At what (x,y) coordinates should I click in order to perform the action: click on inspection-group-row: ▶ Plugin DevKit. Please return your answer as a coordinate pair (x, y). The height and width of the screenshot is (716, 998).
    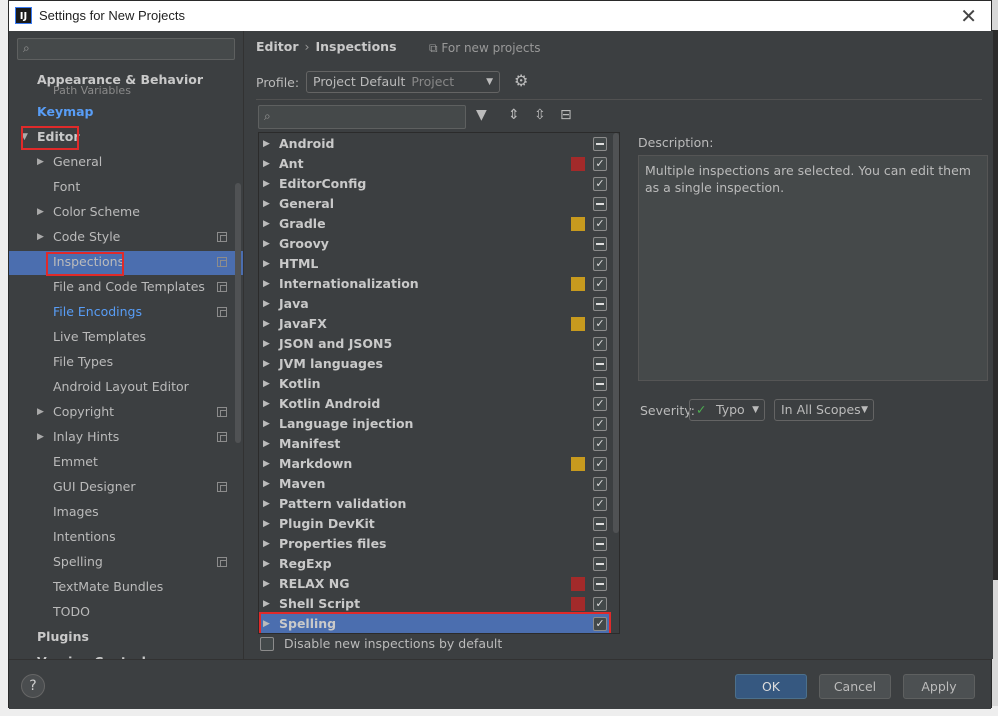
    Looking at the image, I should click on (435, 524).